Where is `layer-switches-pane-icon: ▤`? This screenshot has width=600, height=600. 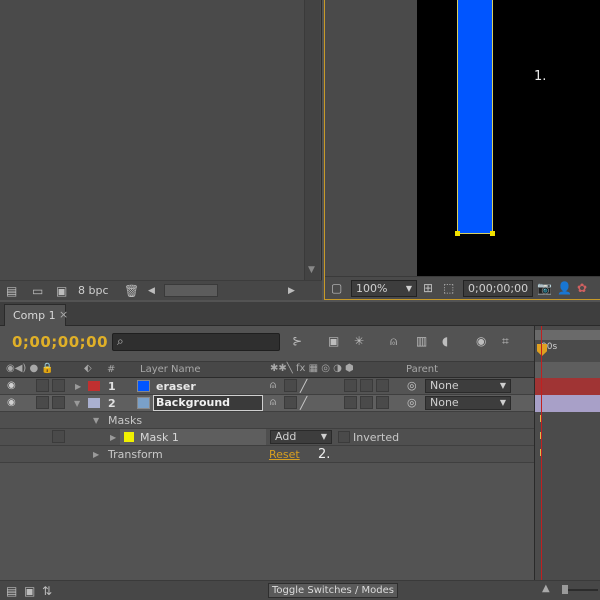
layer-switches-pane-icon: ▤ is located at coordinates (11, 591).